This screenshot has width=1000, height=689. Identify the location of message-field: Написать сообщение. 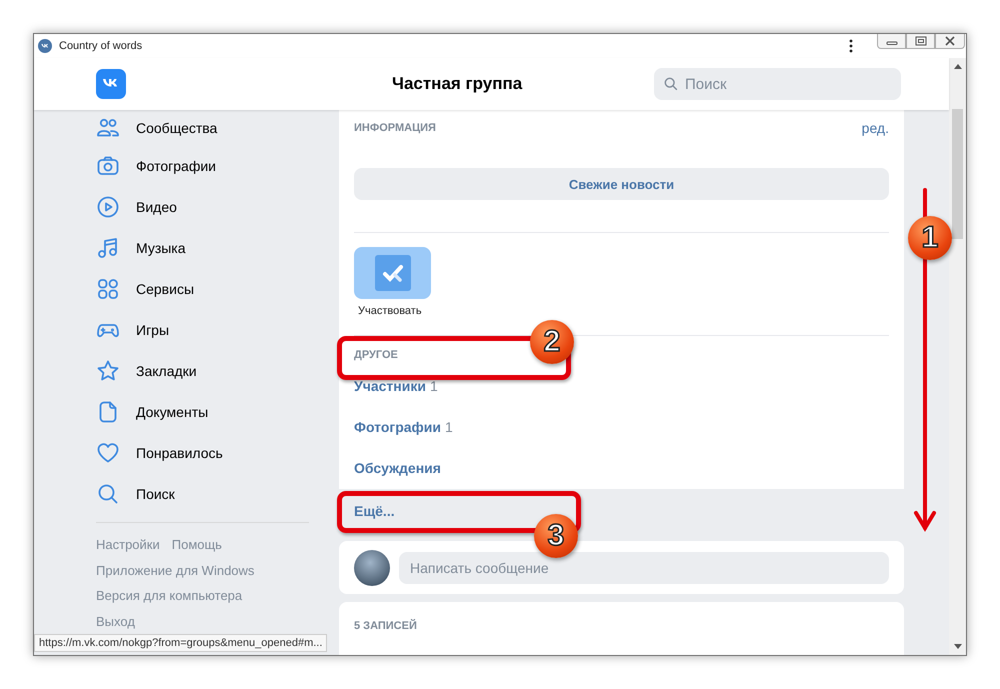
(644, 568).